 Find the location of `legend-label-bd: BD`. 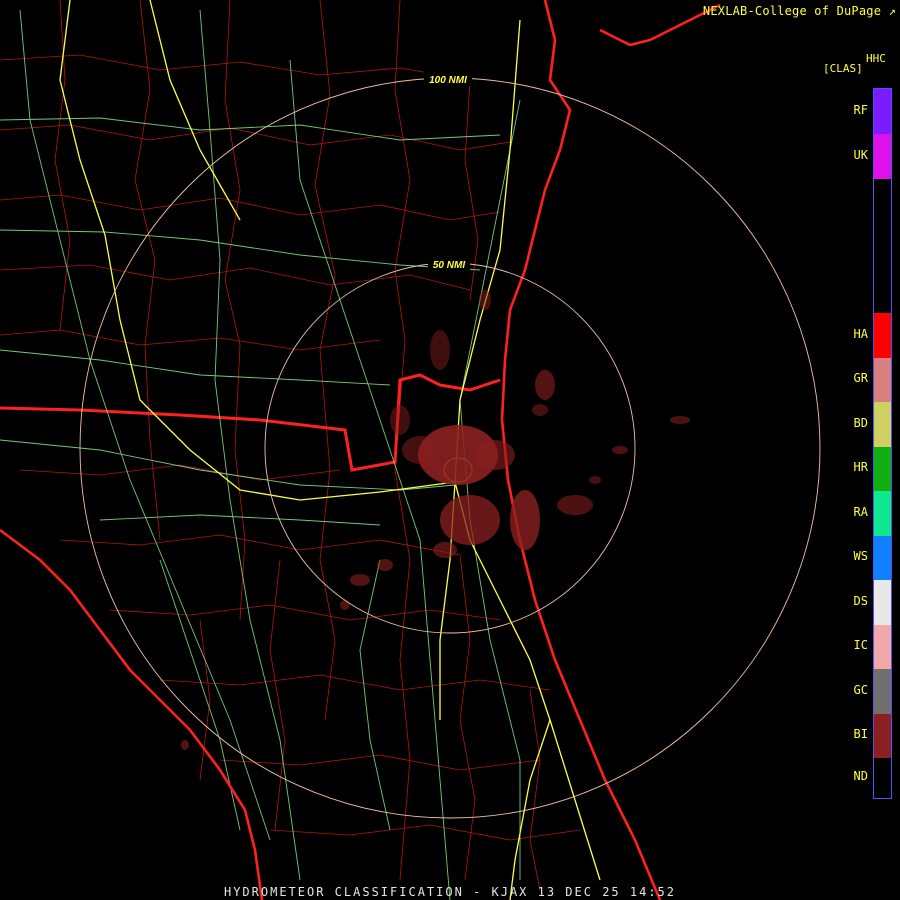

legend-label-bd: BD is located at coordinates (860, 422).